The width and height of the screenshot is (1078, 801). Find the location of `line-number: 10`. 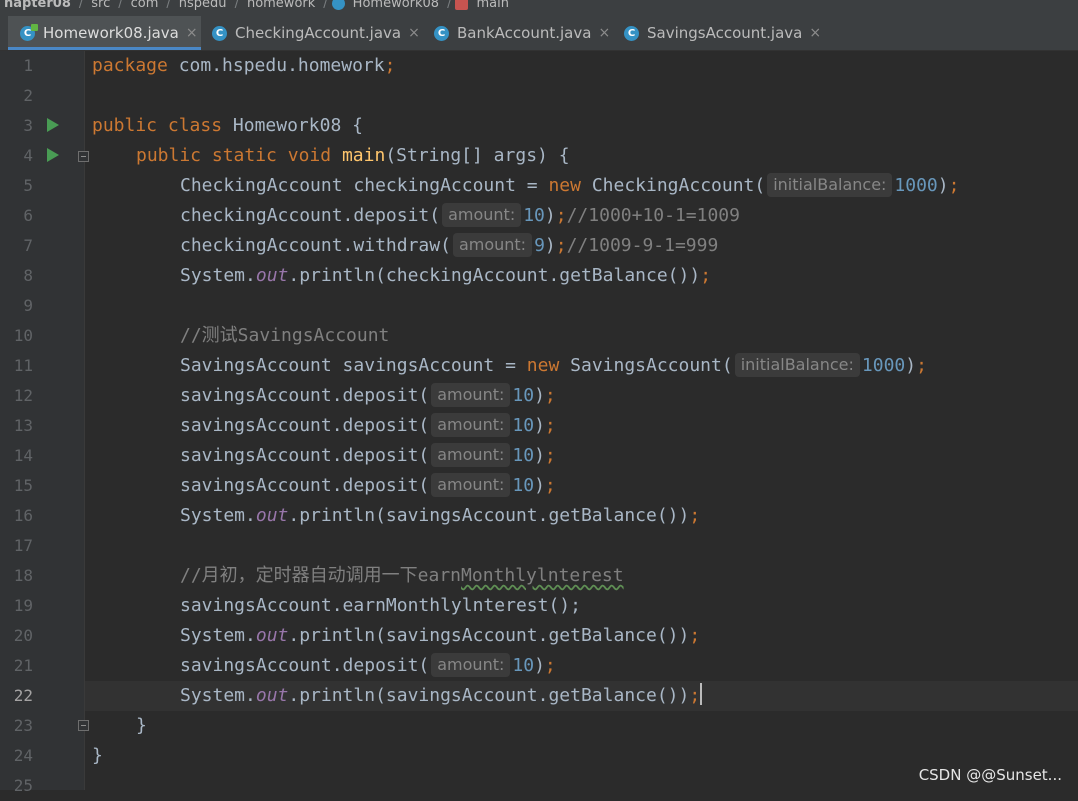

line-number: 10 is located at coordinates (23, 335).